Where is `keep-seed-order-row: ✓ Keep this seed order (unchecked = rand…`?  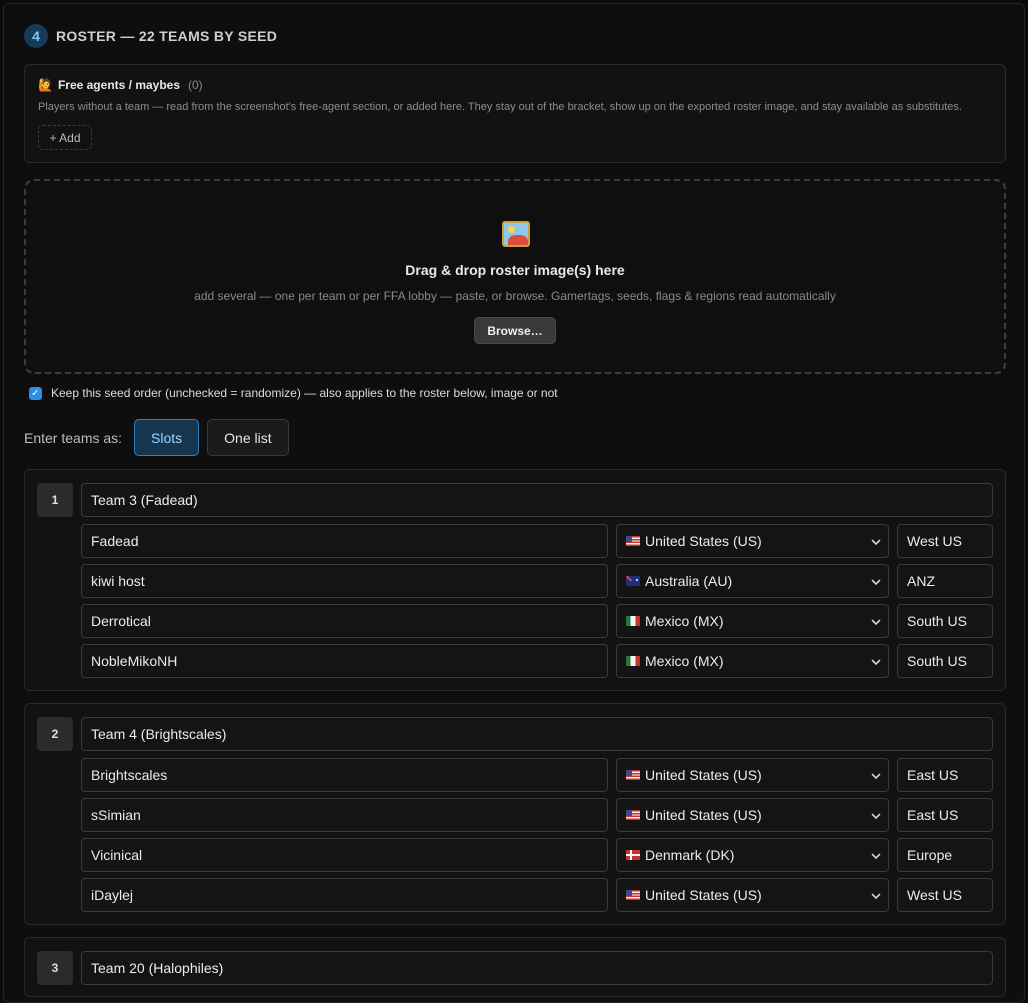
keep-seed-order-row: ✓ Keep this seed order (unchecked = rand… is located at coordinates (293, 393).